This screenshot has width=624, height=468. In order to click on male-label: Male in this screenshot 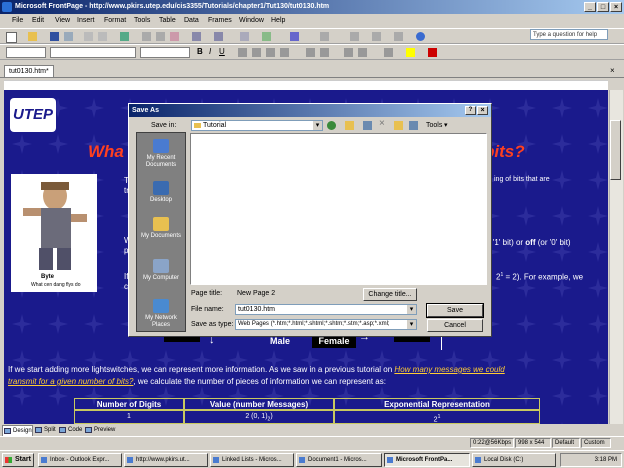, I will do `click(280, 341)`.